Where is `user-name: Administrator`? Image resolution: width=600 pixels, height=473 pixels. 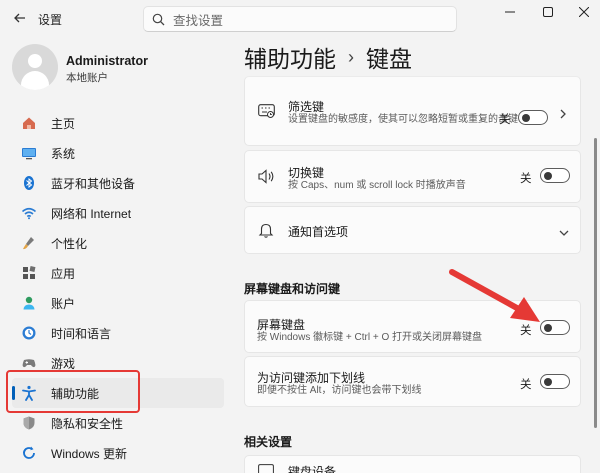
user-name: Administrator is located at coordinates (107, 61).